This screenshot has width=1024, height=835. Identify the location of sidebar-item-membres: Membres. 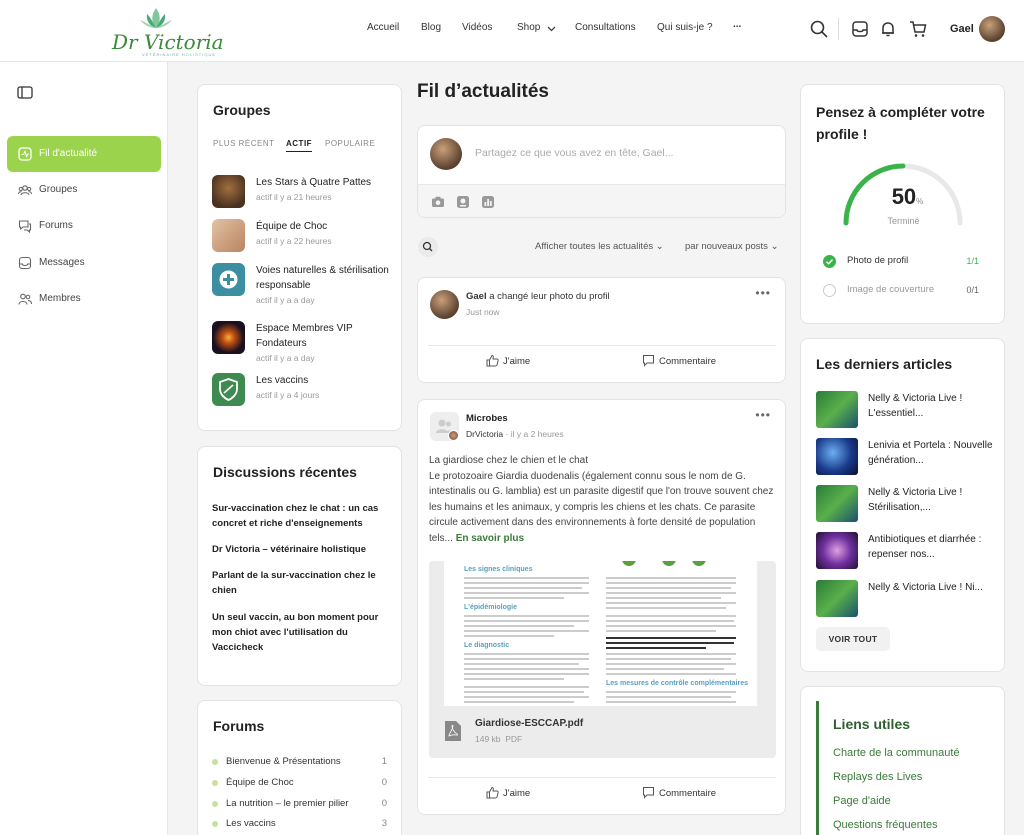
(84, 299).